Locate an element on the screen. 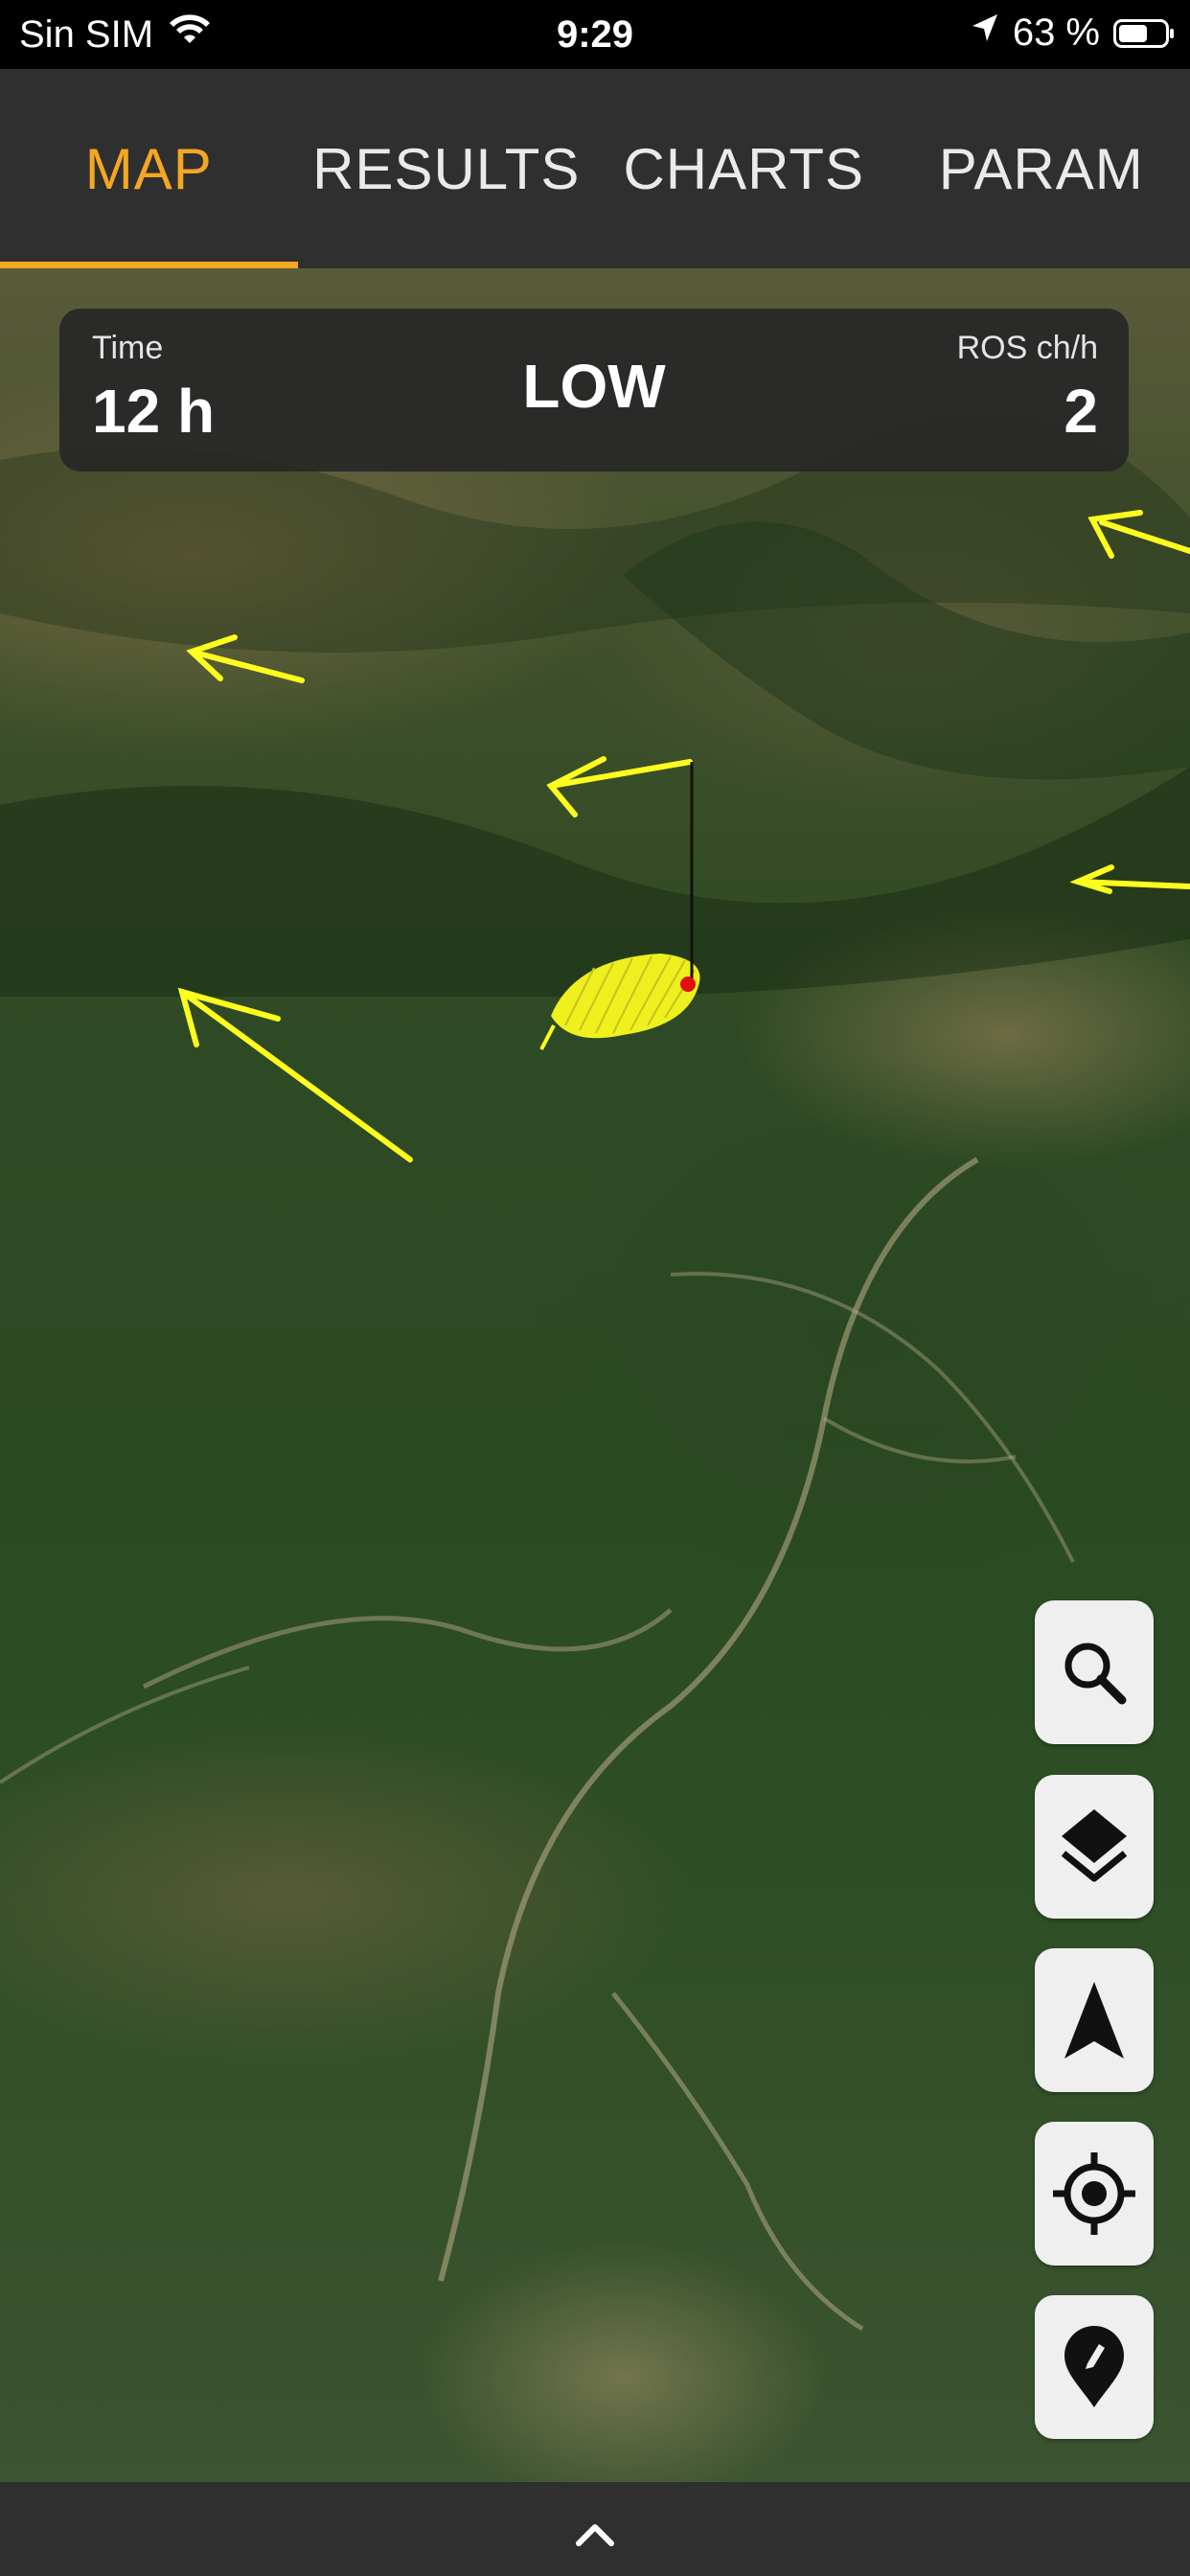  status-bar: Sin SIM 9:29 63 % is located at coordinates (595, 34).